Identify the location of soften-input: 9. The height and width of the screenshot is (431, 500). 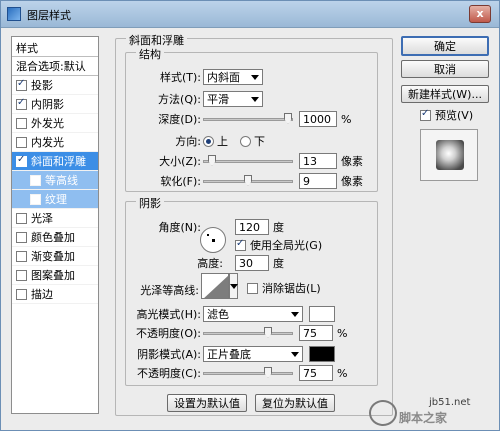
(318, 181).